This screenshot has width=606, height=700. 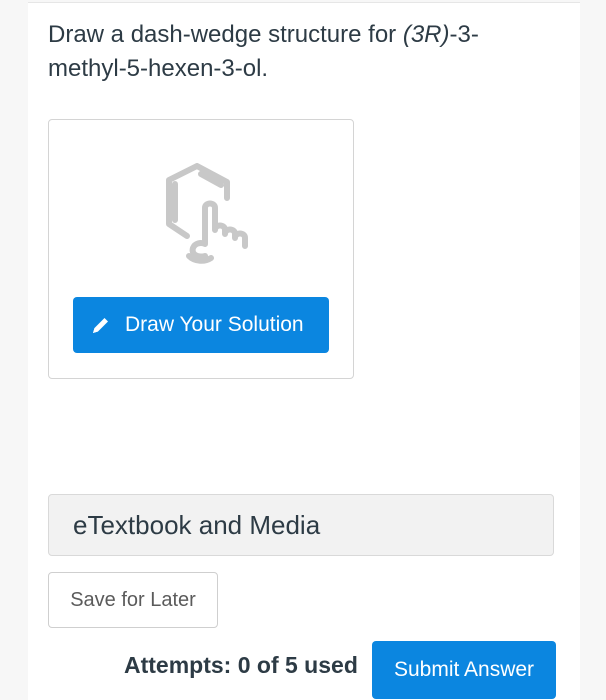 I want to click on submit-answer-button: Submit Answer, so click(x=464, y=670).